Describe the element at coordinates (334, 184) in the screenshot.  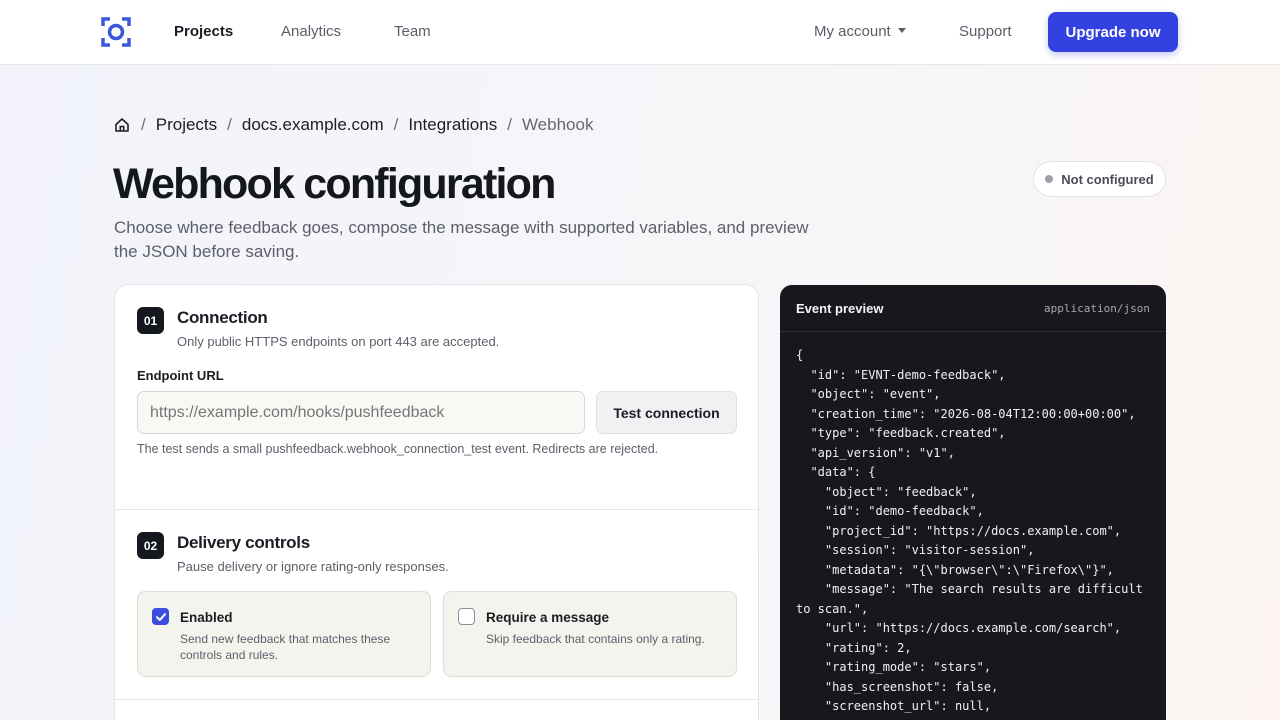
I see `page-title: Webhook configuration` at that location.